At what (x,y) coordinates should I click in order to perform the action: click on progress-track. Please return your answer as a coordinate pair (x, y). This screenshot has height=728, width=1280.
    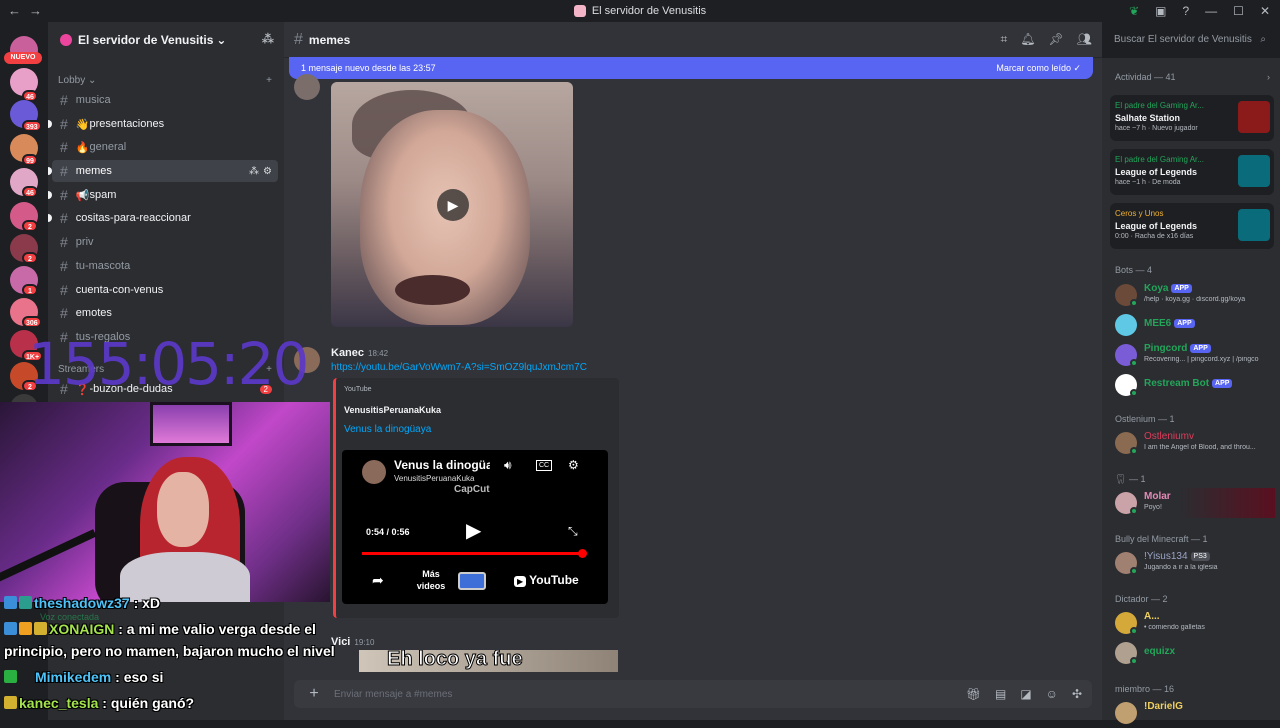
    Looking at the image, I should click on (474, 553).